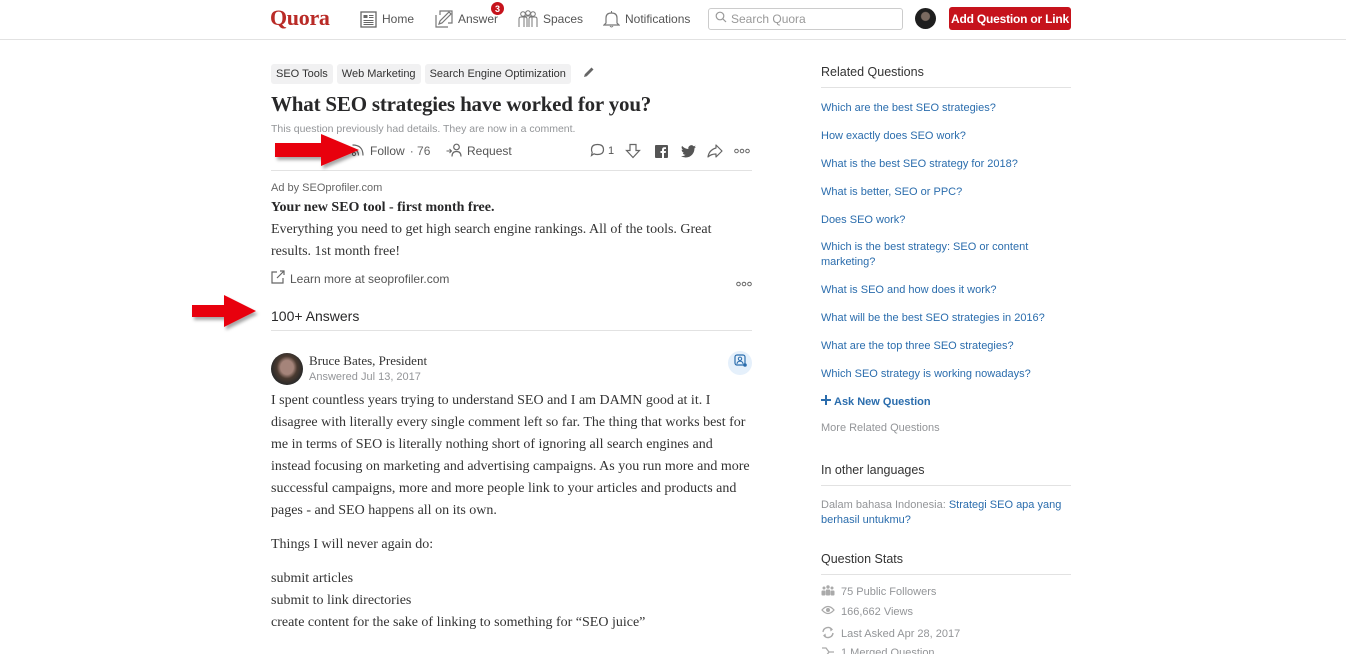 Image resolution: width=1346 pixels, height=654 pixels. Describe the element at coordinates (368, 361) in the screenshot. I see `author-name: Bruce Bates, President` at that location.